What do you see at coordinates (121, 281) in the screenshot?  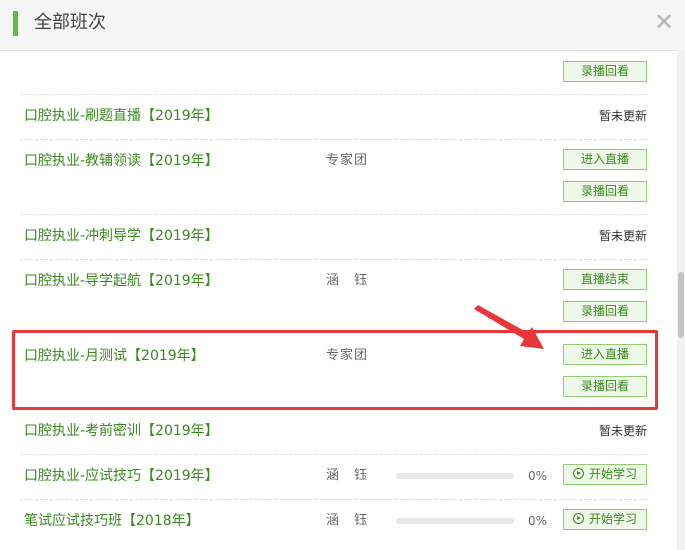 I see `course-name: 口腔执业-导学起航【2019年】` at bounding box center [121, 281].